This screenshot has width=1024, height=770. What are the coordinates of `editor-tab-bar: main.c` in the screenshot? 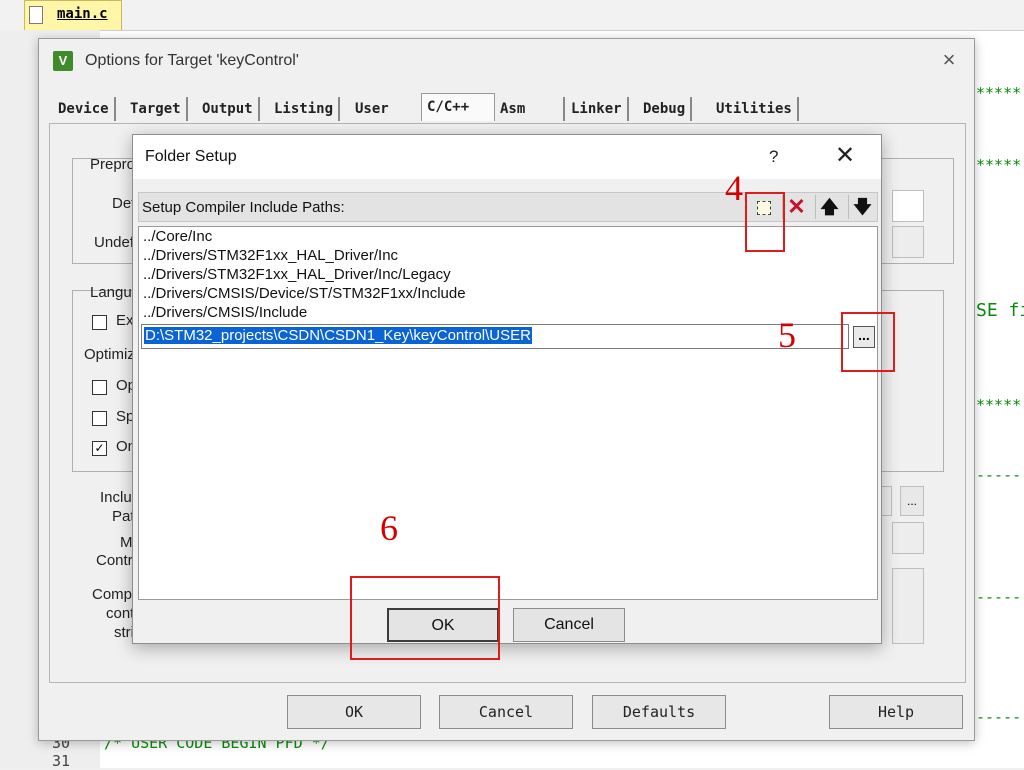 It's located at (512, 15).